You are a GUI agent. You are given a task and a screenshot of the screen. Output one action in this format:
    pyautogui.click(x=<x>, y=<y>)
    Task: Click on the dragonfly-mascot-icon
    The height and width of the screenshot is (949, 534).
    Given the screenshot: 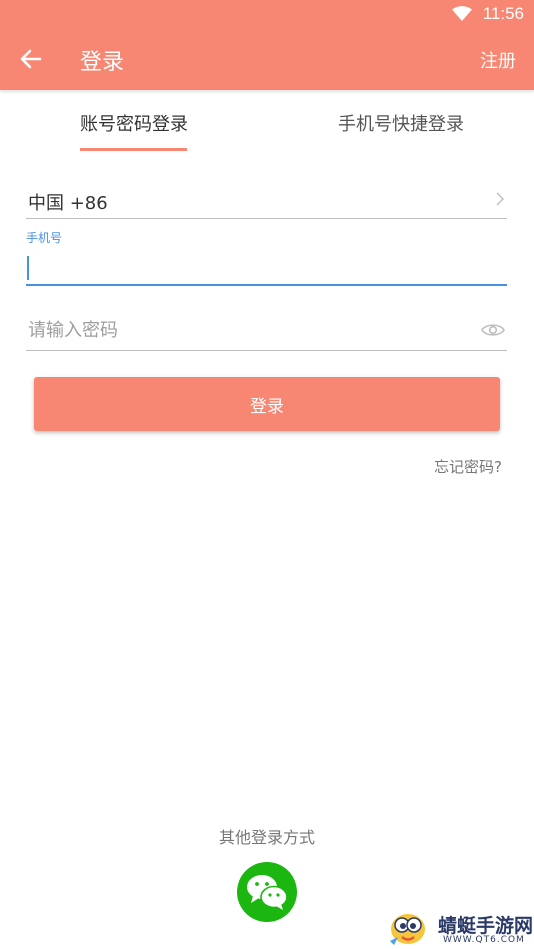 What is the action you would take?
    pyautogui.click(x=407, y=929)
    